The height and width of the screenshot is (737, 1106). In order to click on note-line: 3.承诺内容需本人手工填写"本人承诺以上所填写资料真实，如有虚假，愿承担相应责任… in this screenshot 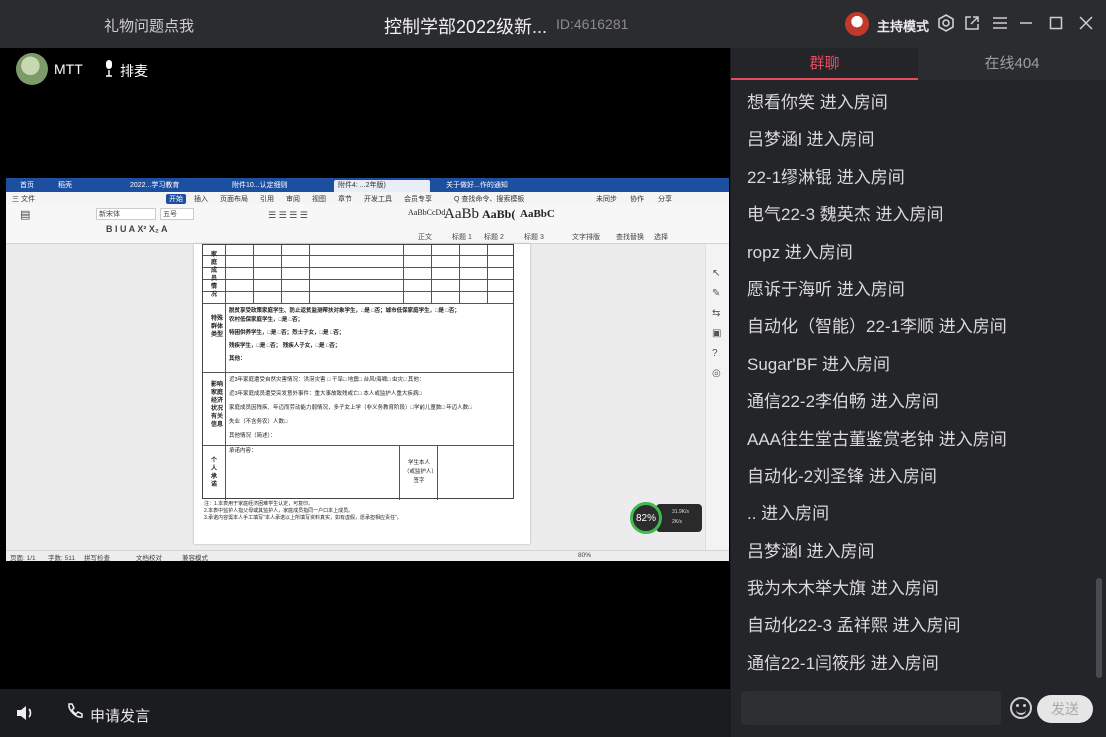, I will do `click(303, 518)`.